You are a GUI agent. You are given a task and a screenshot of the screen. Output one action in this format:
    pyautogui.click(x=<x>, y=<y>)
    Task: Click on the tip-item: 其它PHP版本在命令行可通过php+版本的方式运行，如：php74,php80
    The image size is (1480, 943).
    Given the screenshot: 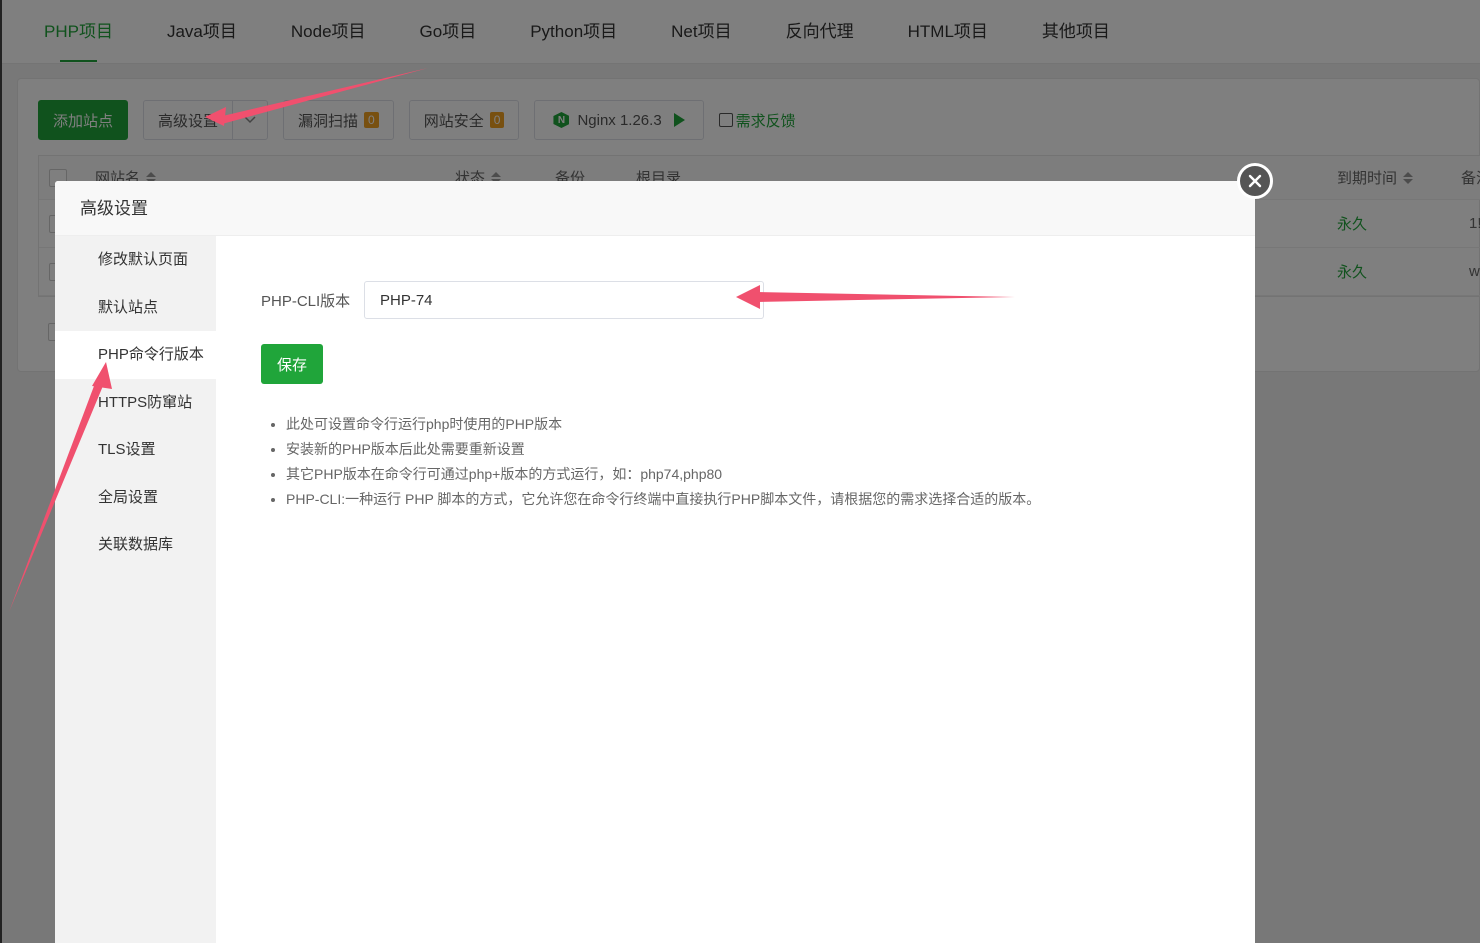 What is the action you would take?
    pyautogui.click(x=753, y=474)
    